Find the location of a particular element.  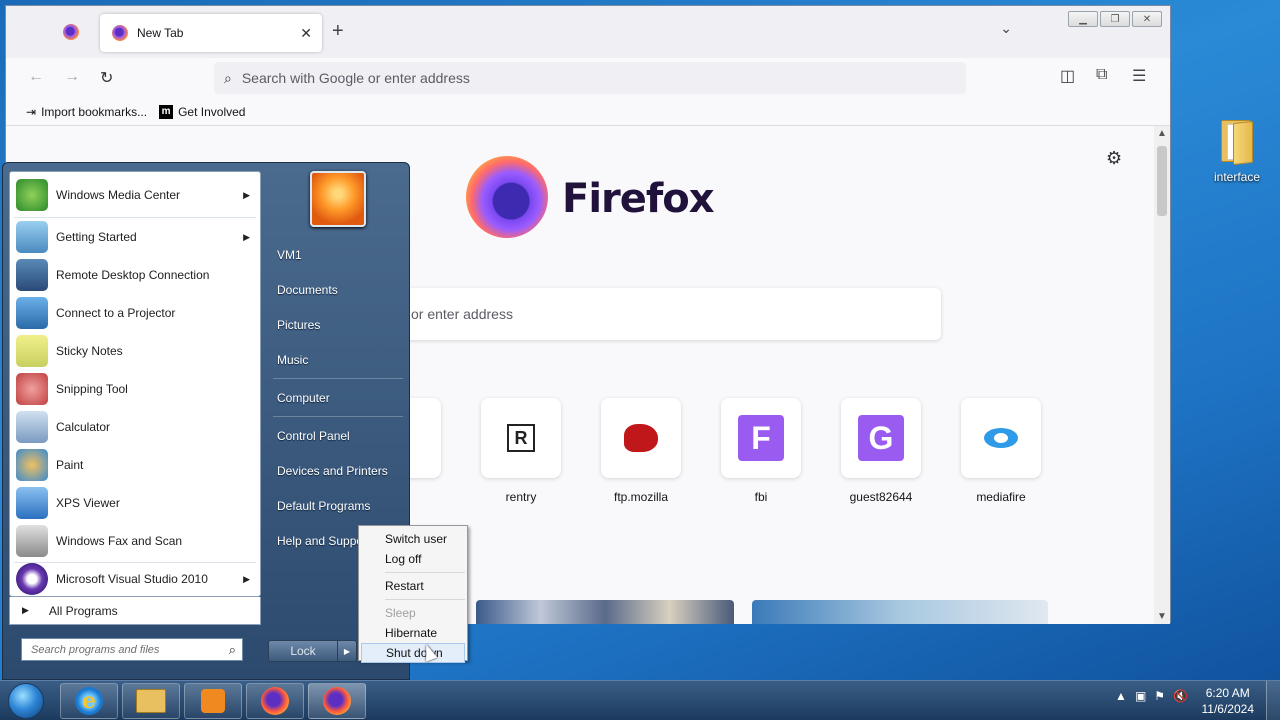

program-getting-started: Getting Started ▶ is located at coordinates (135, 237).